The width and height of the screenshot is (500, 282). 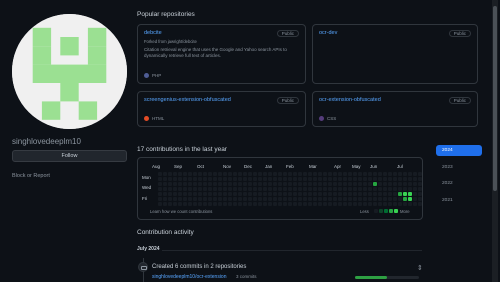 I want to click on year-button-2022: 2022, so click(x=459, y=183).